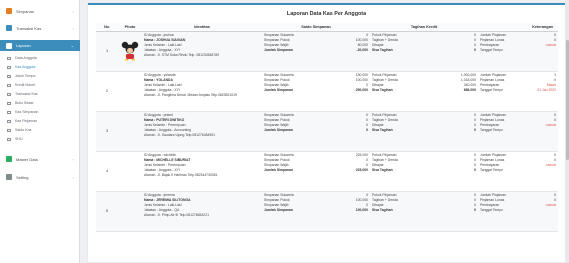 The image size is (569, 263). Describe the element at coordinates (40, 103) in the screenshot. I see `sidebar-sub-buku-besar: Buku Besar` at that location.